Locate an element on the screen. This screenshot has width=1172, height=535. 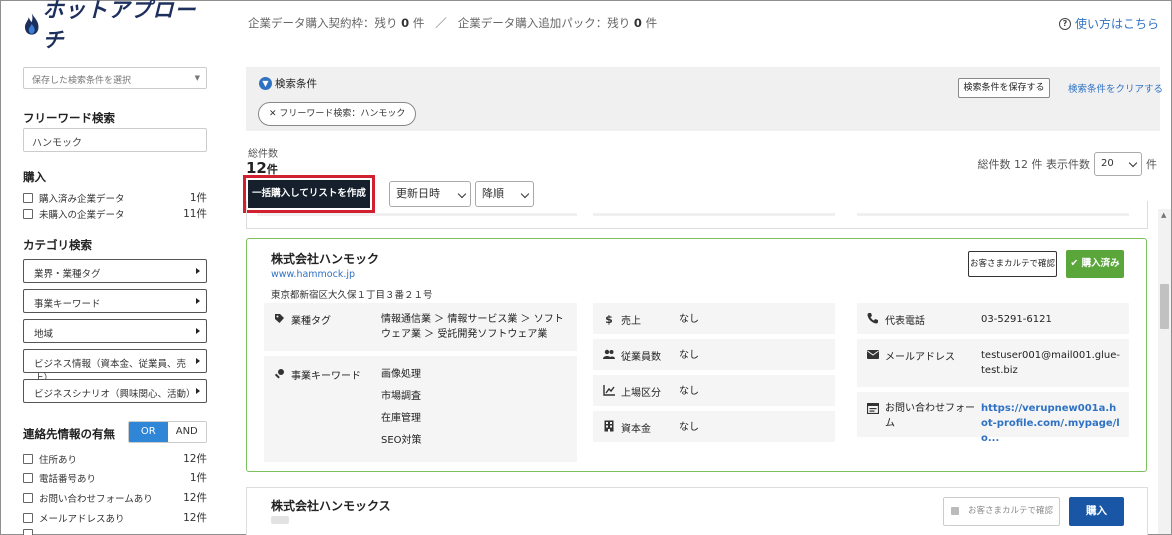
company-address: 東京都新宿区大久保１丁目３番２１号 is located at coordinates (352, 295).